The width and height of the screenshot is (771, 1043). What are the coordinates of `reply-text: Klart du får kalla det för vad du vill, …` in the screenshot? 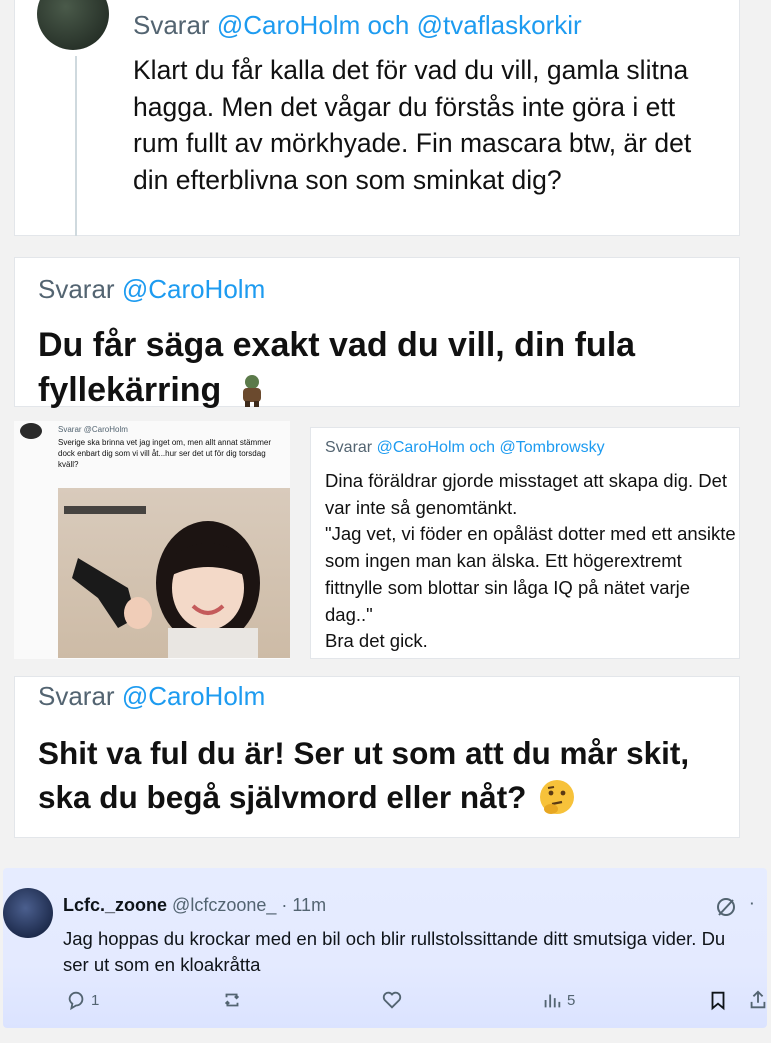 It's located at (412, 125).